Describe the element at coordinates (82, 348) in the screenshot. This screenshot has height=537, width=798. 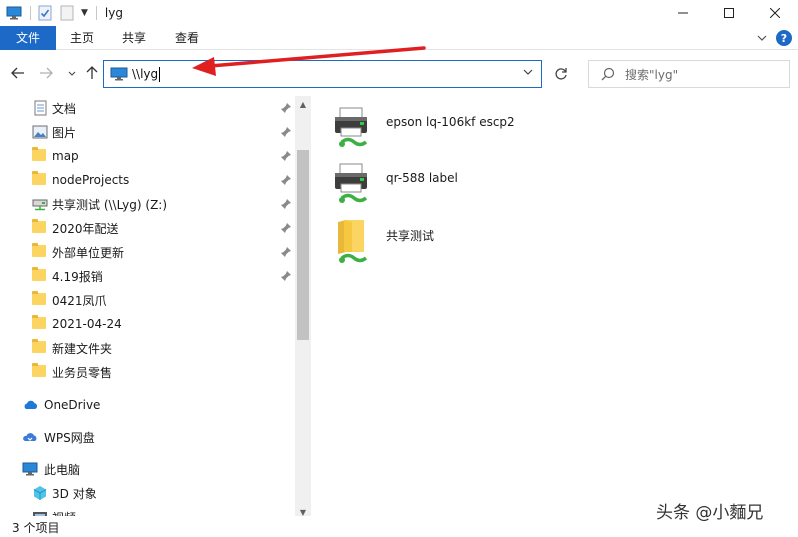
I see `sidebar-item-label: 新建文件夹` at that location.